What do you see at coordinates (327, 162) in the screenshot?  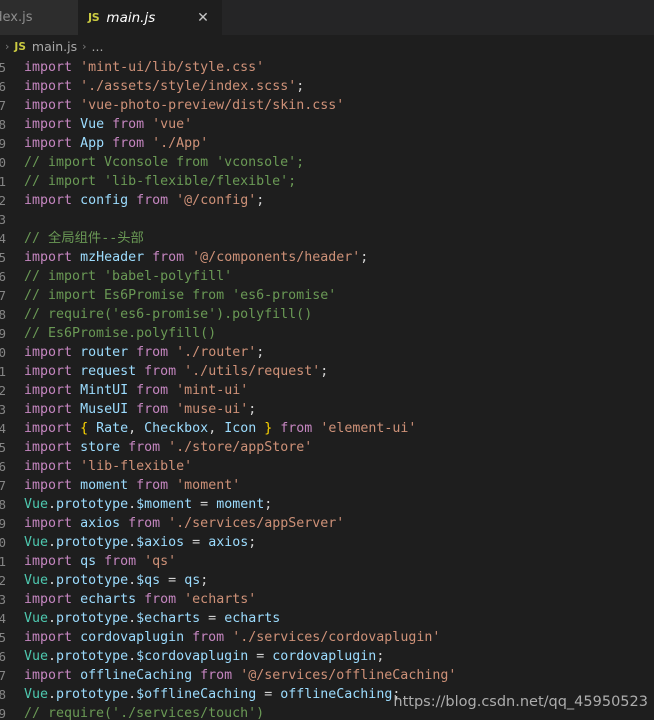 I see `code-line: 10 // import Vconsole from 'vconsole';` at bounding box center [327, 162].